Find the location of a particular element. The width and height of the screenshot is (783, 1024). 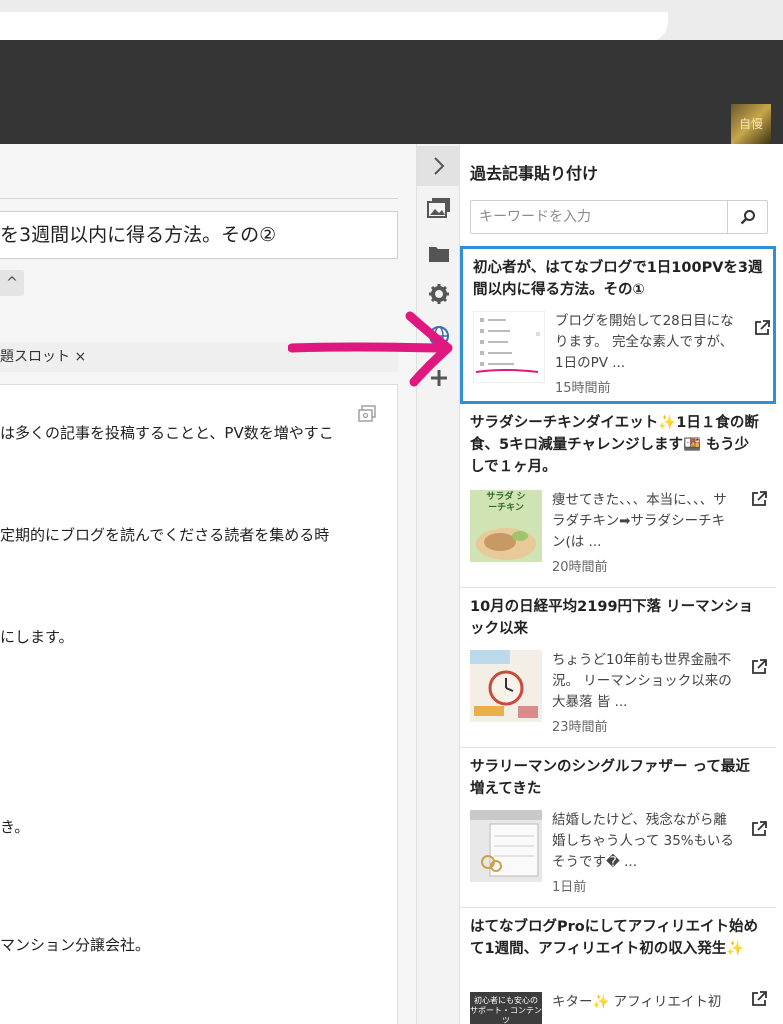

folder-icon is located at coordinates (439, 254).